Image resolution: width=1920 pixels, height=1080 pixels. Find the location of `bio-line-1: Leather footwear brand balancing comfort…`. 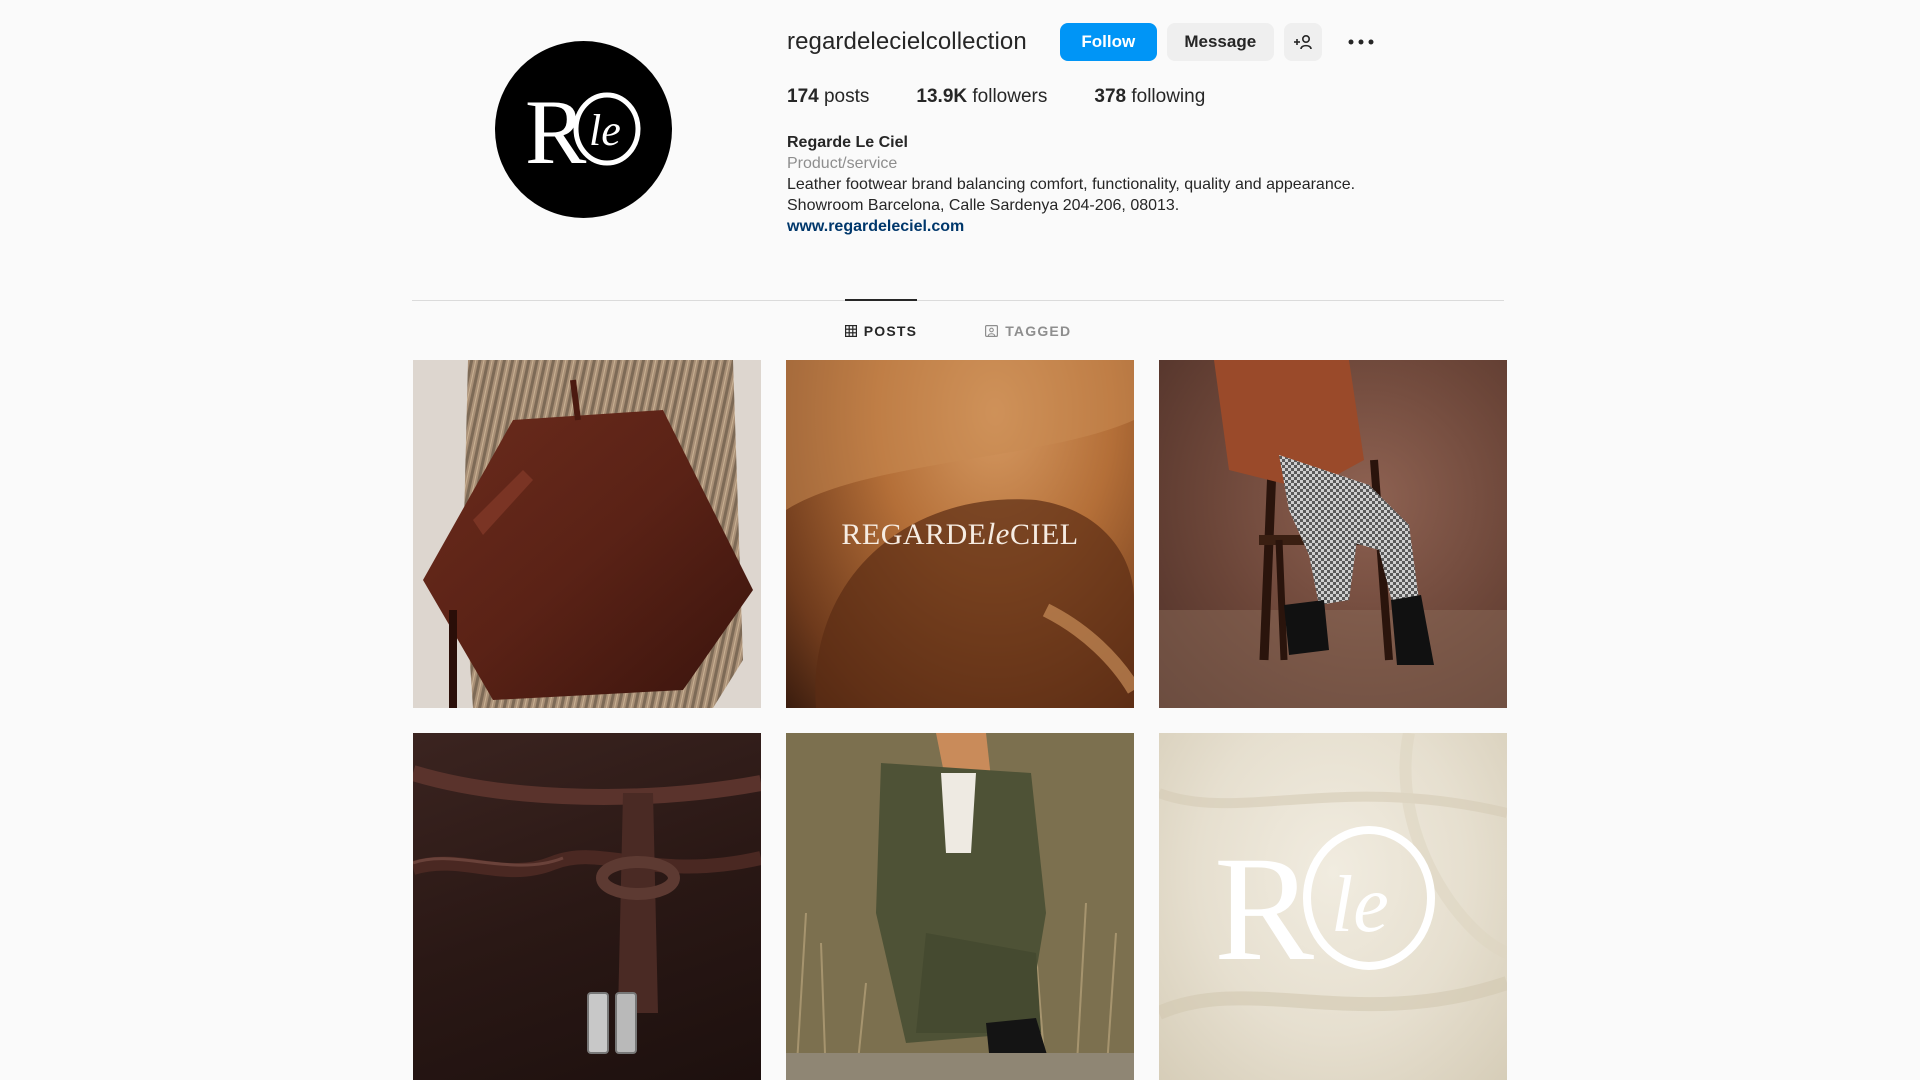

bio-line-1: Leather footwear brand balancing comfort… is located at coordinates (1071, 184).